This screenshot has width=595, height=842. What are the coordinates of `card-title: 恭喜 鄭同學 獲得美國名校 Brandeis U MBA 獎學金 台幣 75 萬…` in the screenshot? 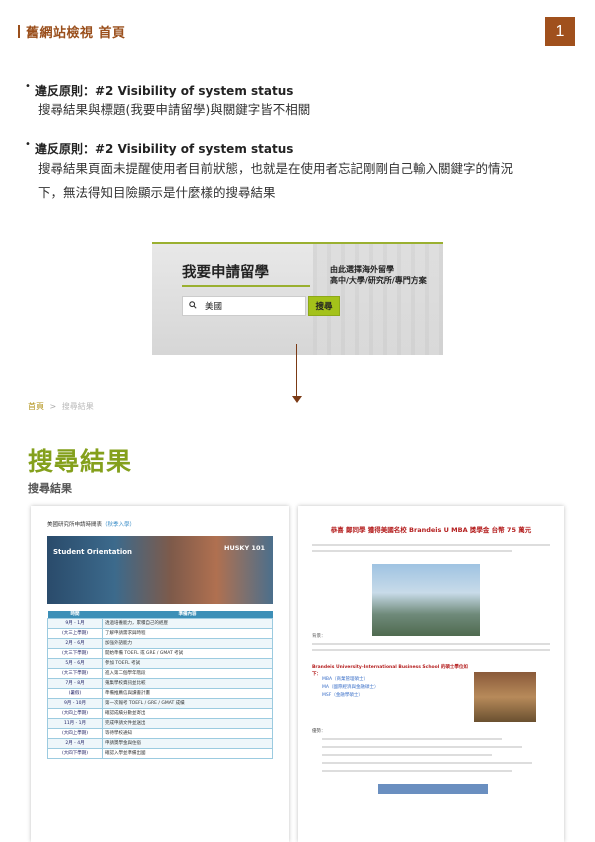 It's located at (431, 530).